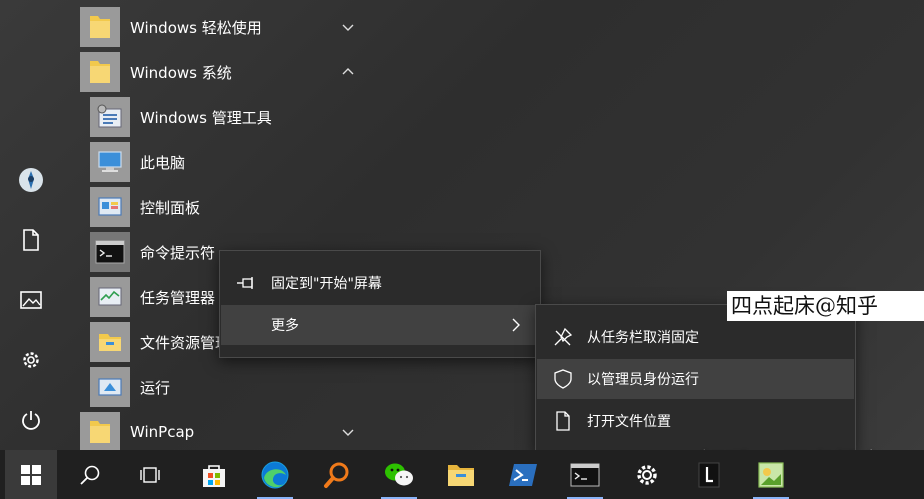 The height and width of the screenshot is (499, 924). Describe the element at coordinates (31, 300) in the screenshot. I see `pictures-icon` at that location.